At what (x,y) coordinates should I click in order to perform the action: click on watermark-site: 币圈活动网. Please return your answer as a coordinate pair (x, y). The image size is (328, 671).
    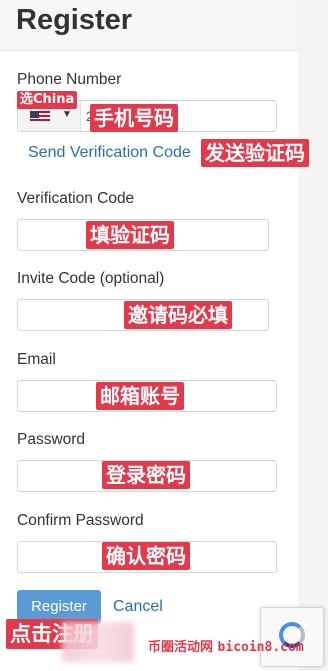
    Looking at the image, I should click on (181, 647).